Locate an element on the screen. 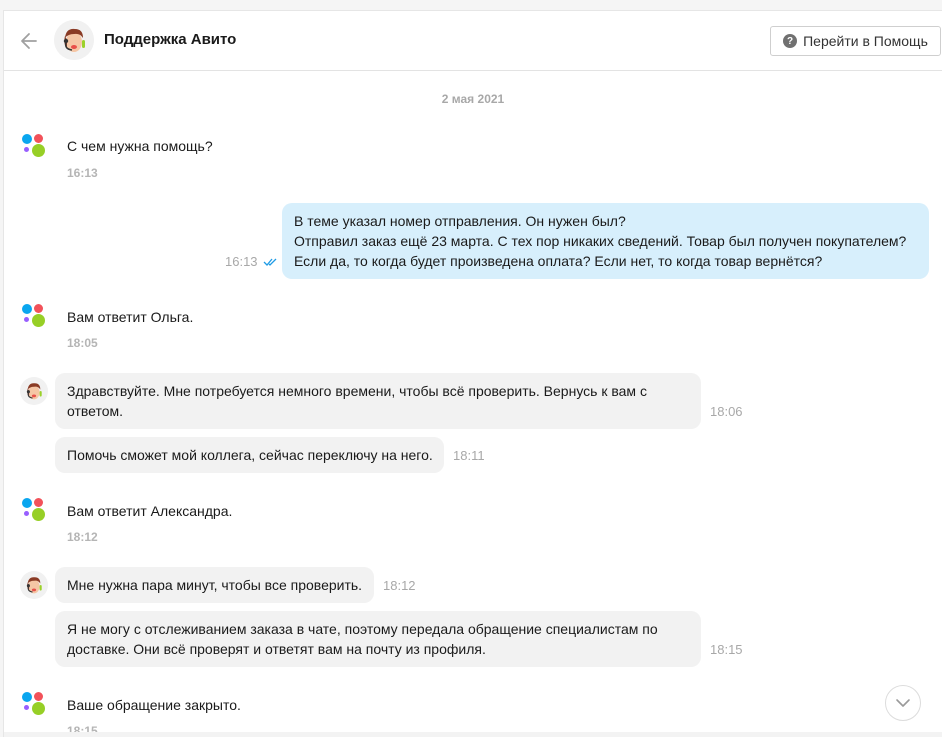  go-to-help-button: ? Перейти в Помощь is located at coordinates (855, 41).